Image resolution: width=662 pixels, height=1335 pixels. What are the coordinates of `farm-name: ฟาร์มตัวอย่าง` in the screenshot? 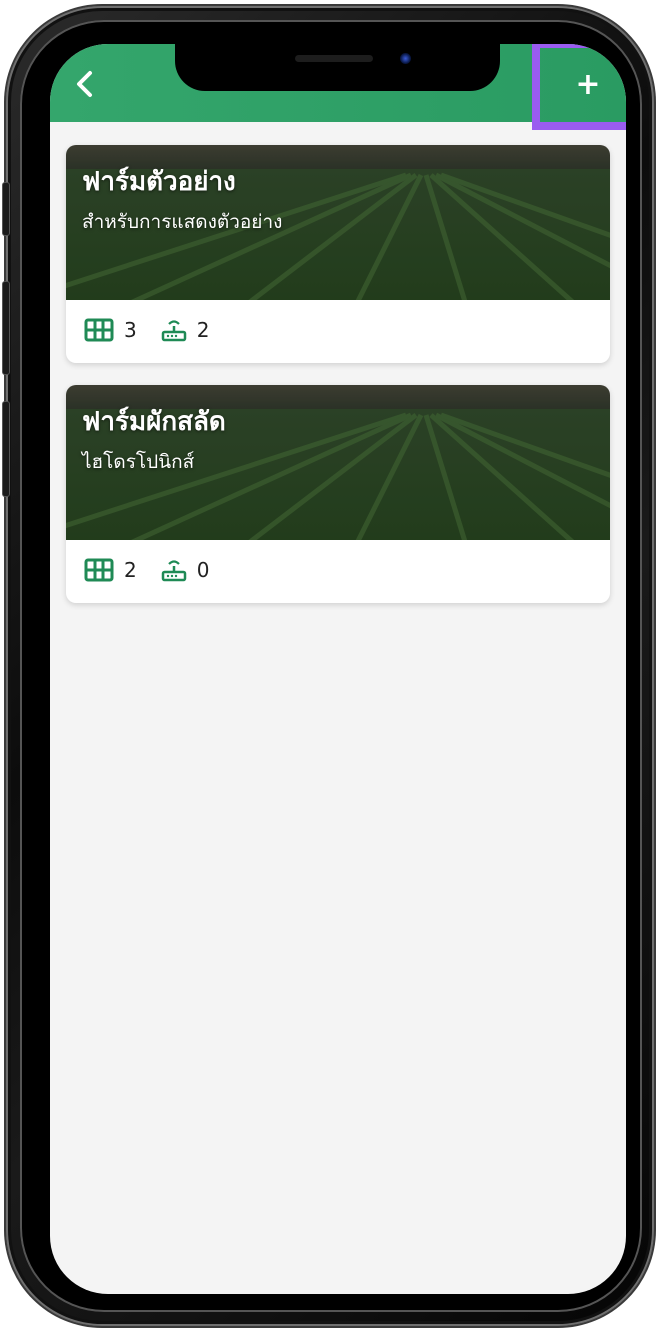 It's located at (159, 182).